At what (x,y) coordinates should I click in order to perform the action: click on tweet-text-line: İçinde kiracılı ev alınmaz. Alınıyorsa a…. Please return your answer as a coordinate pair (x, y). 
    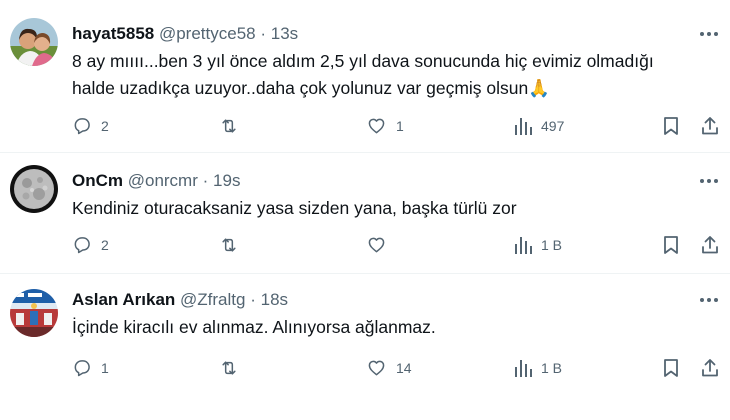
    Looking at the image, I should click on (254, 327).